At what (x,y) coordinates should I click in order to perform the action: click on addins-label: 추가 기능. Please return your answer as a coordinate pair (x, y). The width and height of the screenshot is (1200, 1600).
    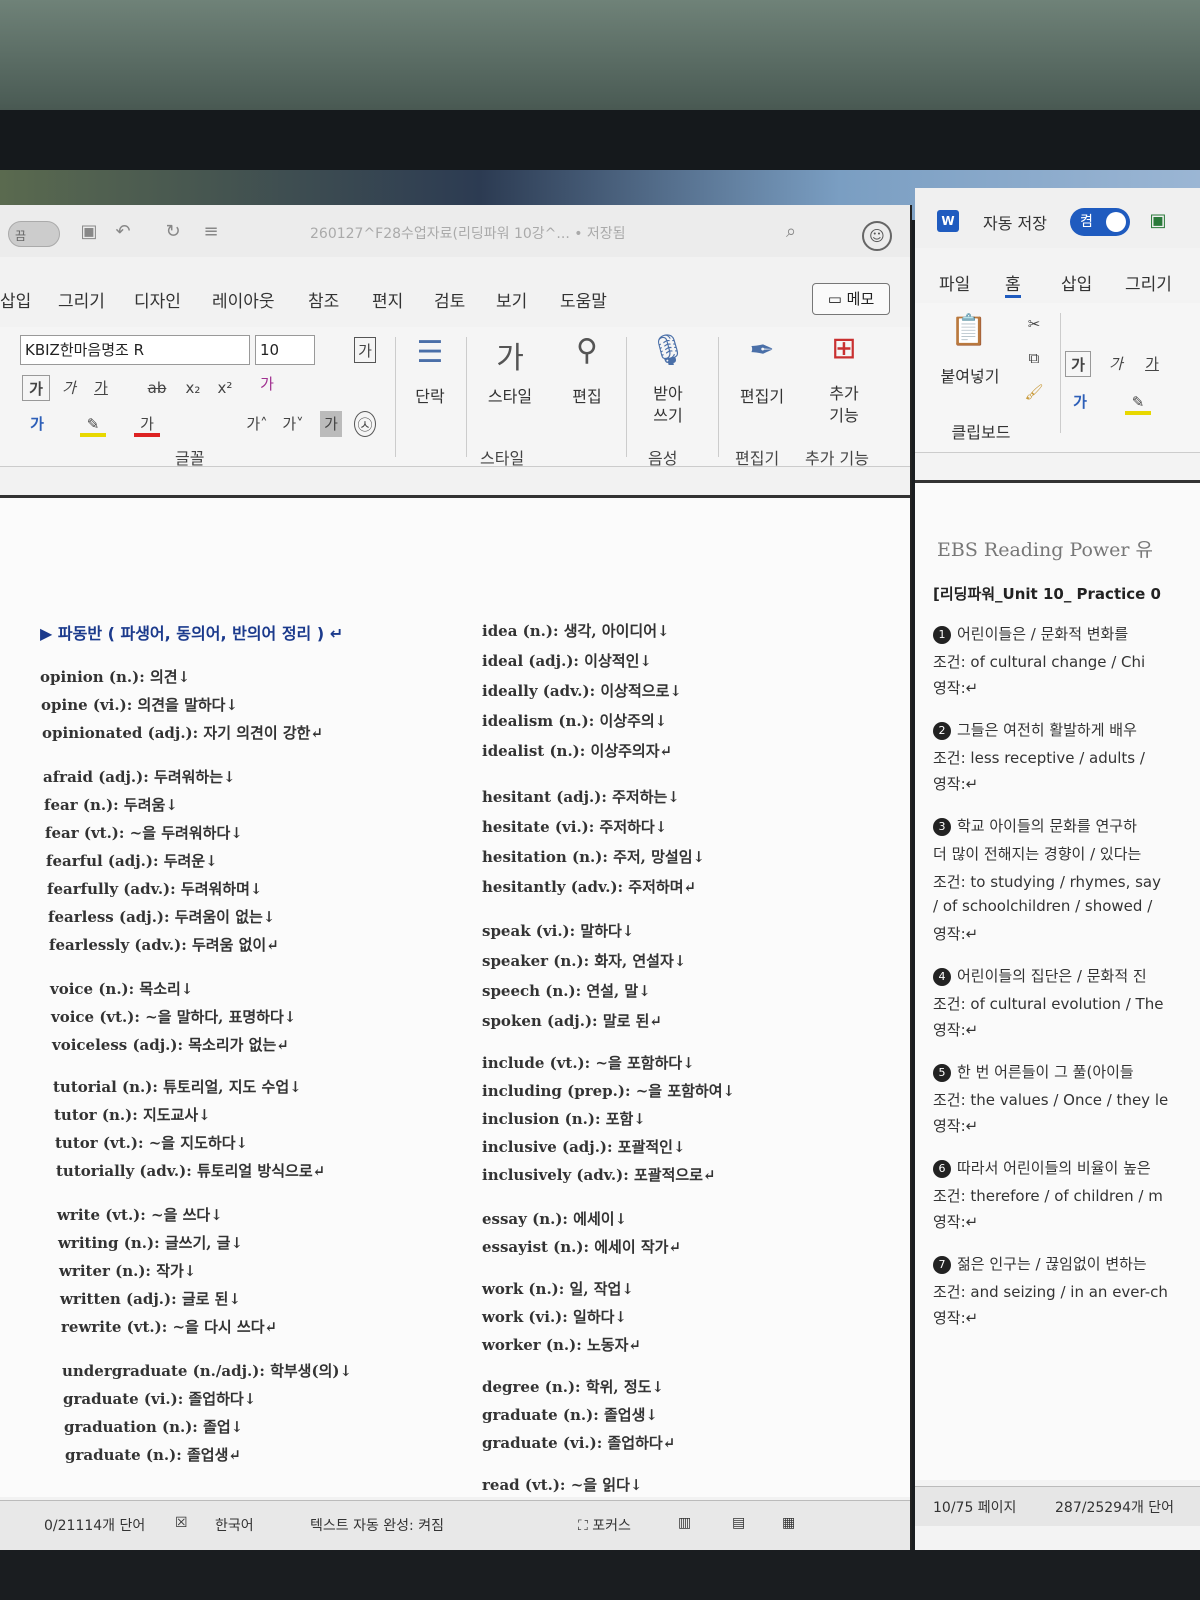
    Looking at the image, I should click on (844, 405).